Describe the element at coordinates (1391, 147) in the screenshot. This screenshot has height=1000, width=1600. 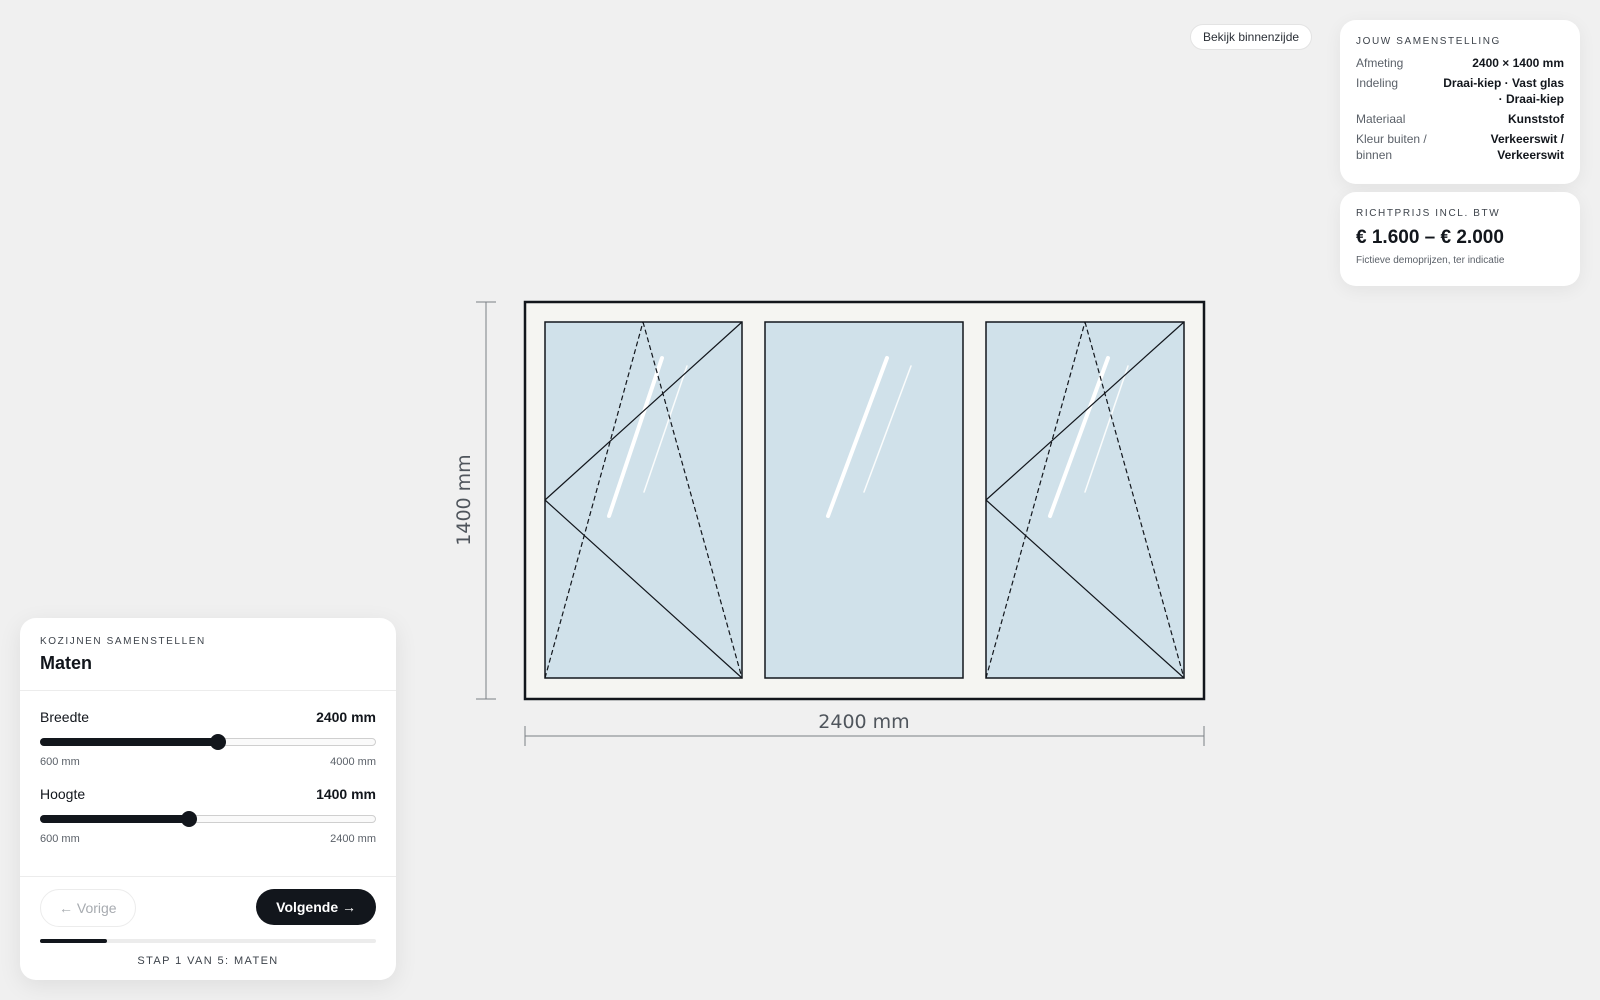
I see `spec-key: Kleur buiten / binnen` at that location.